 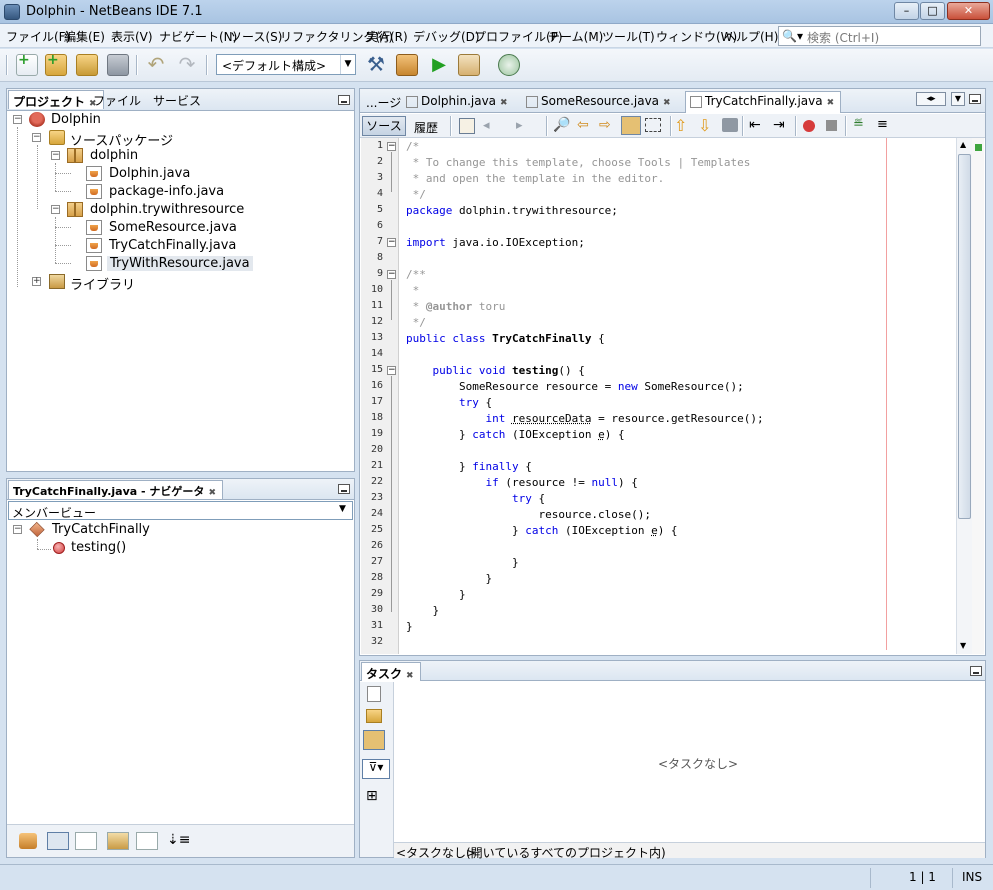 What do you see at coordinates (575, 36) in the screenshot?
I see `menu-team: チーム(M)` at bounding box center [575, 36].